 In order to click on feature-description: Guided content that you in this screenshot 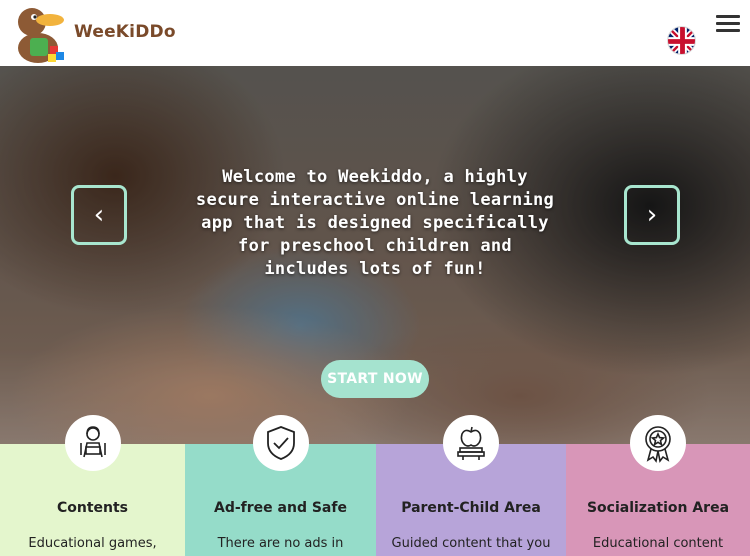, I will do `click(471, 543)`.